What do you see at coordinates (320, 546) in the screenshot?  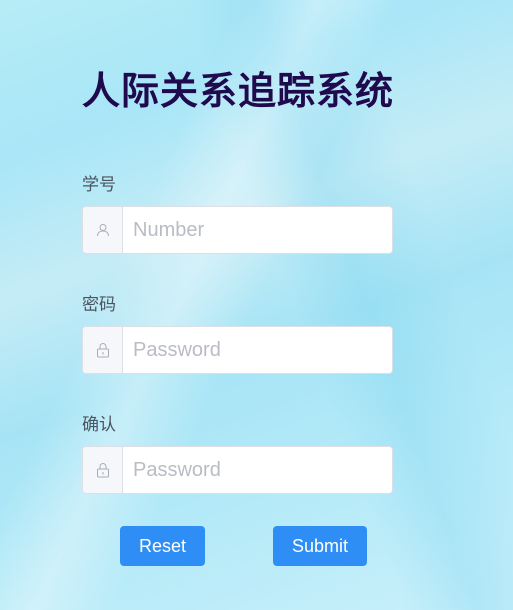 I see `submit-button: Submit` at bounding box center [320, 546].